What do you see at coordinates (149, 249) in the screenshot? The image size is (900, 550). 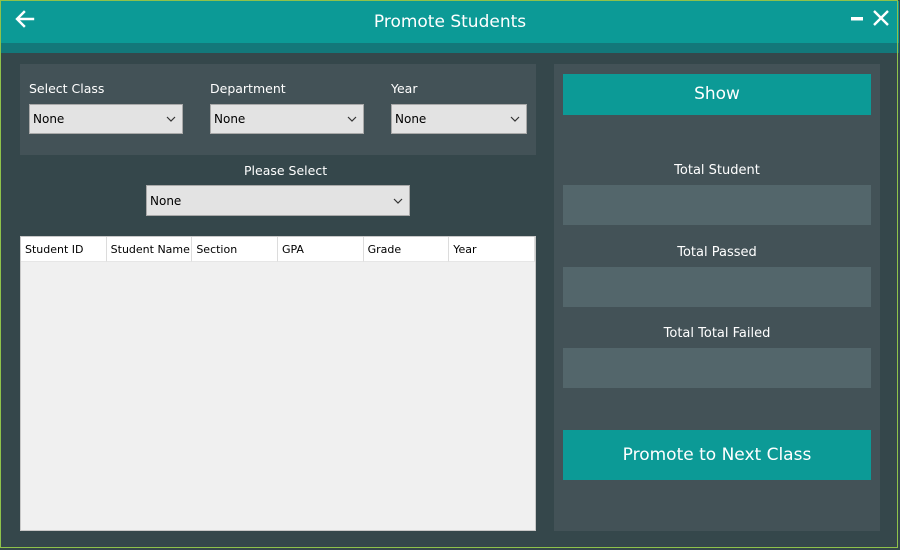 I see `column-header-student-name: Student Name` at bounding box center [149, 249].